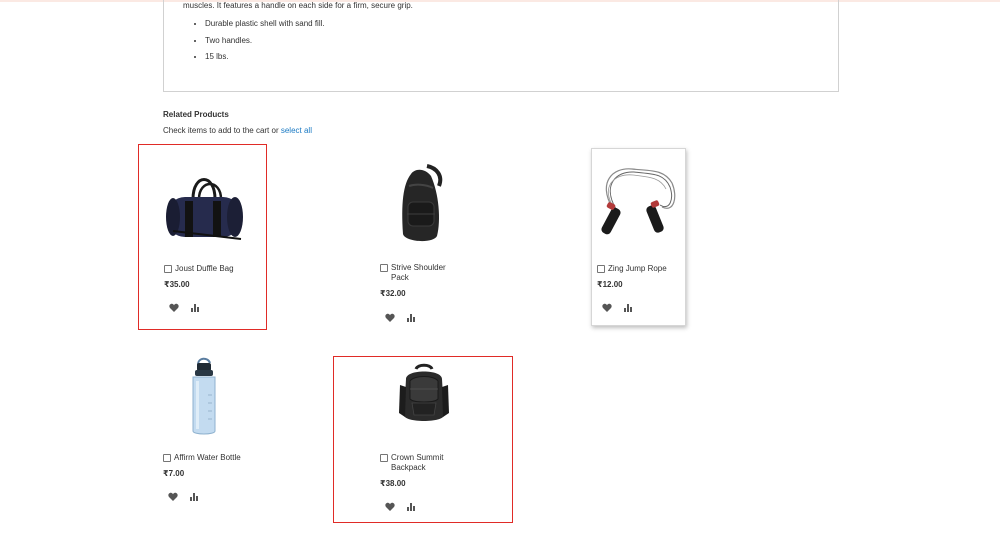  What do you see at coordinates (204, 269) in the screenshot?
I see `product-name: Joust Duffle Bag` at bounding box center [204, 269].